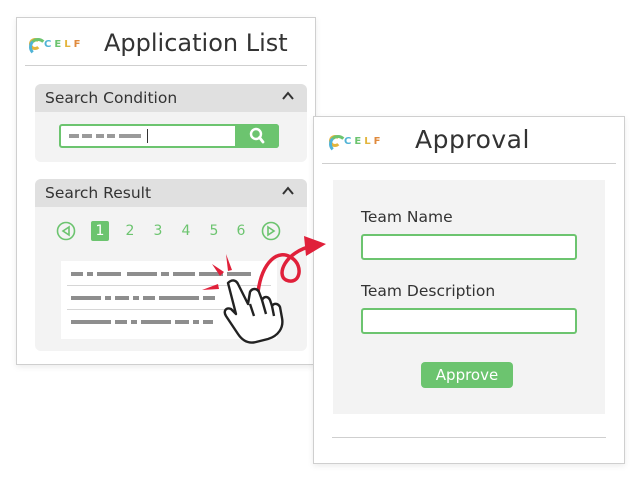 This screenshot has width=640, height=480. Describe the element at coordinates (100, 231) in the screenshot. I see `page-1: 1` at that location.